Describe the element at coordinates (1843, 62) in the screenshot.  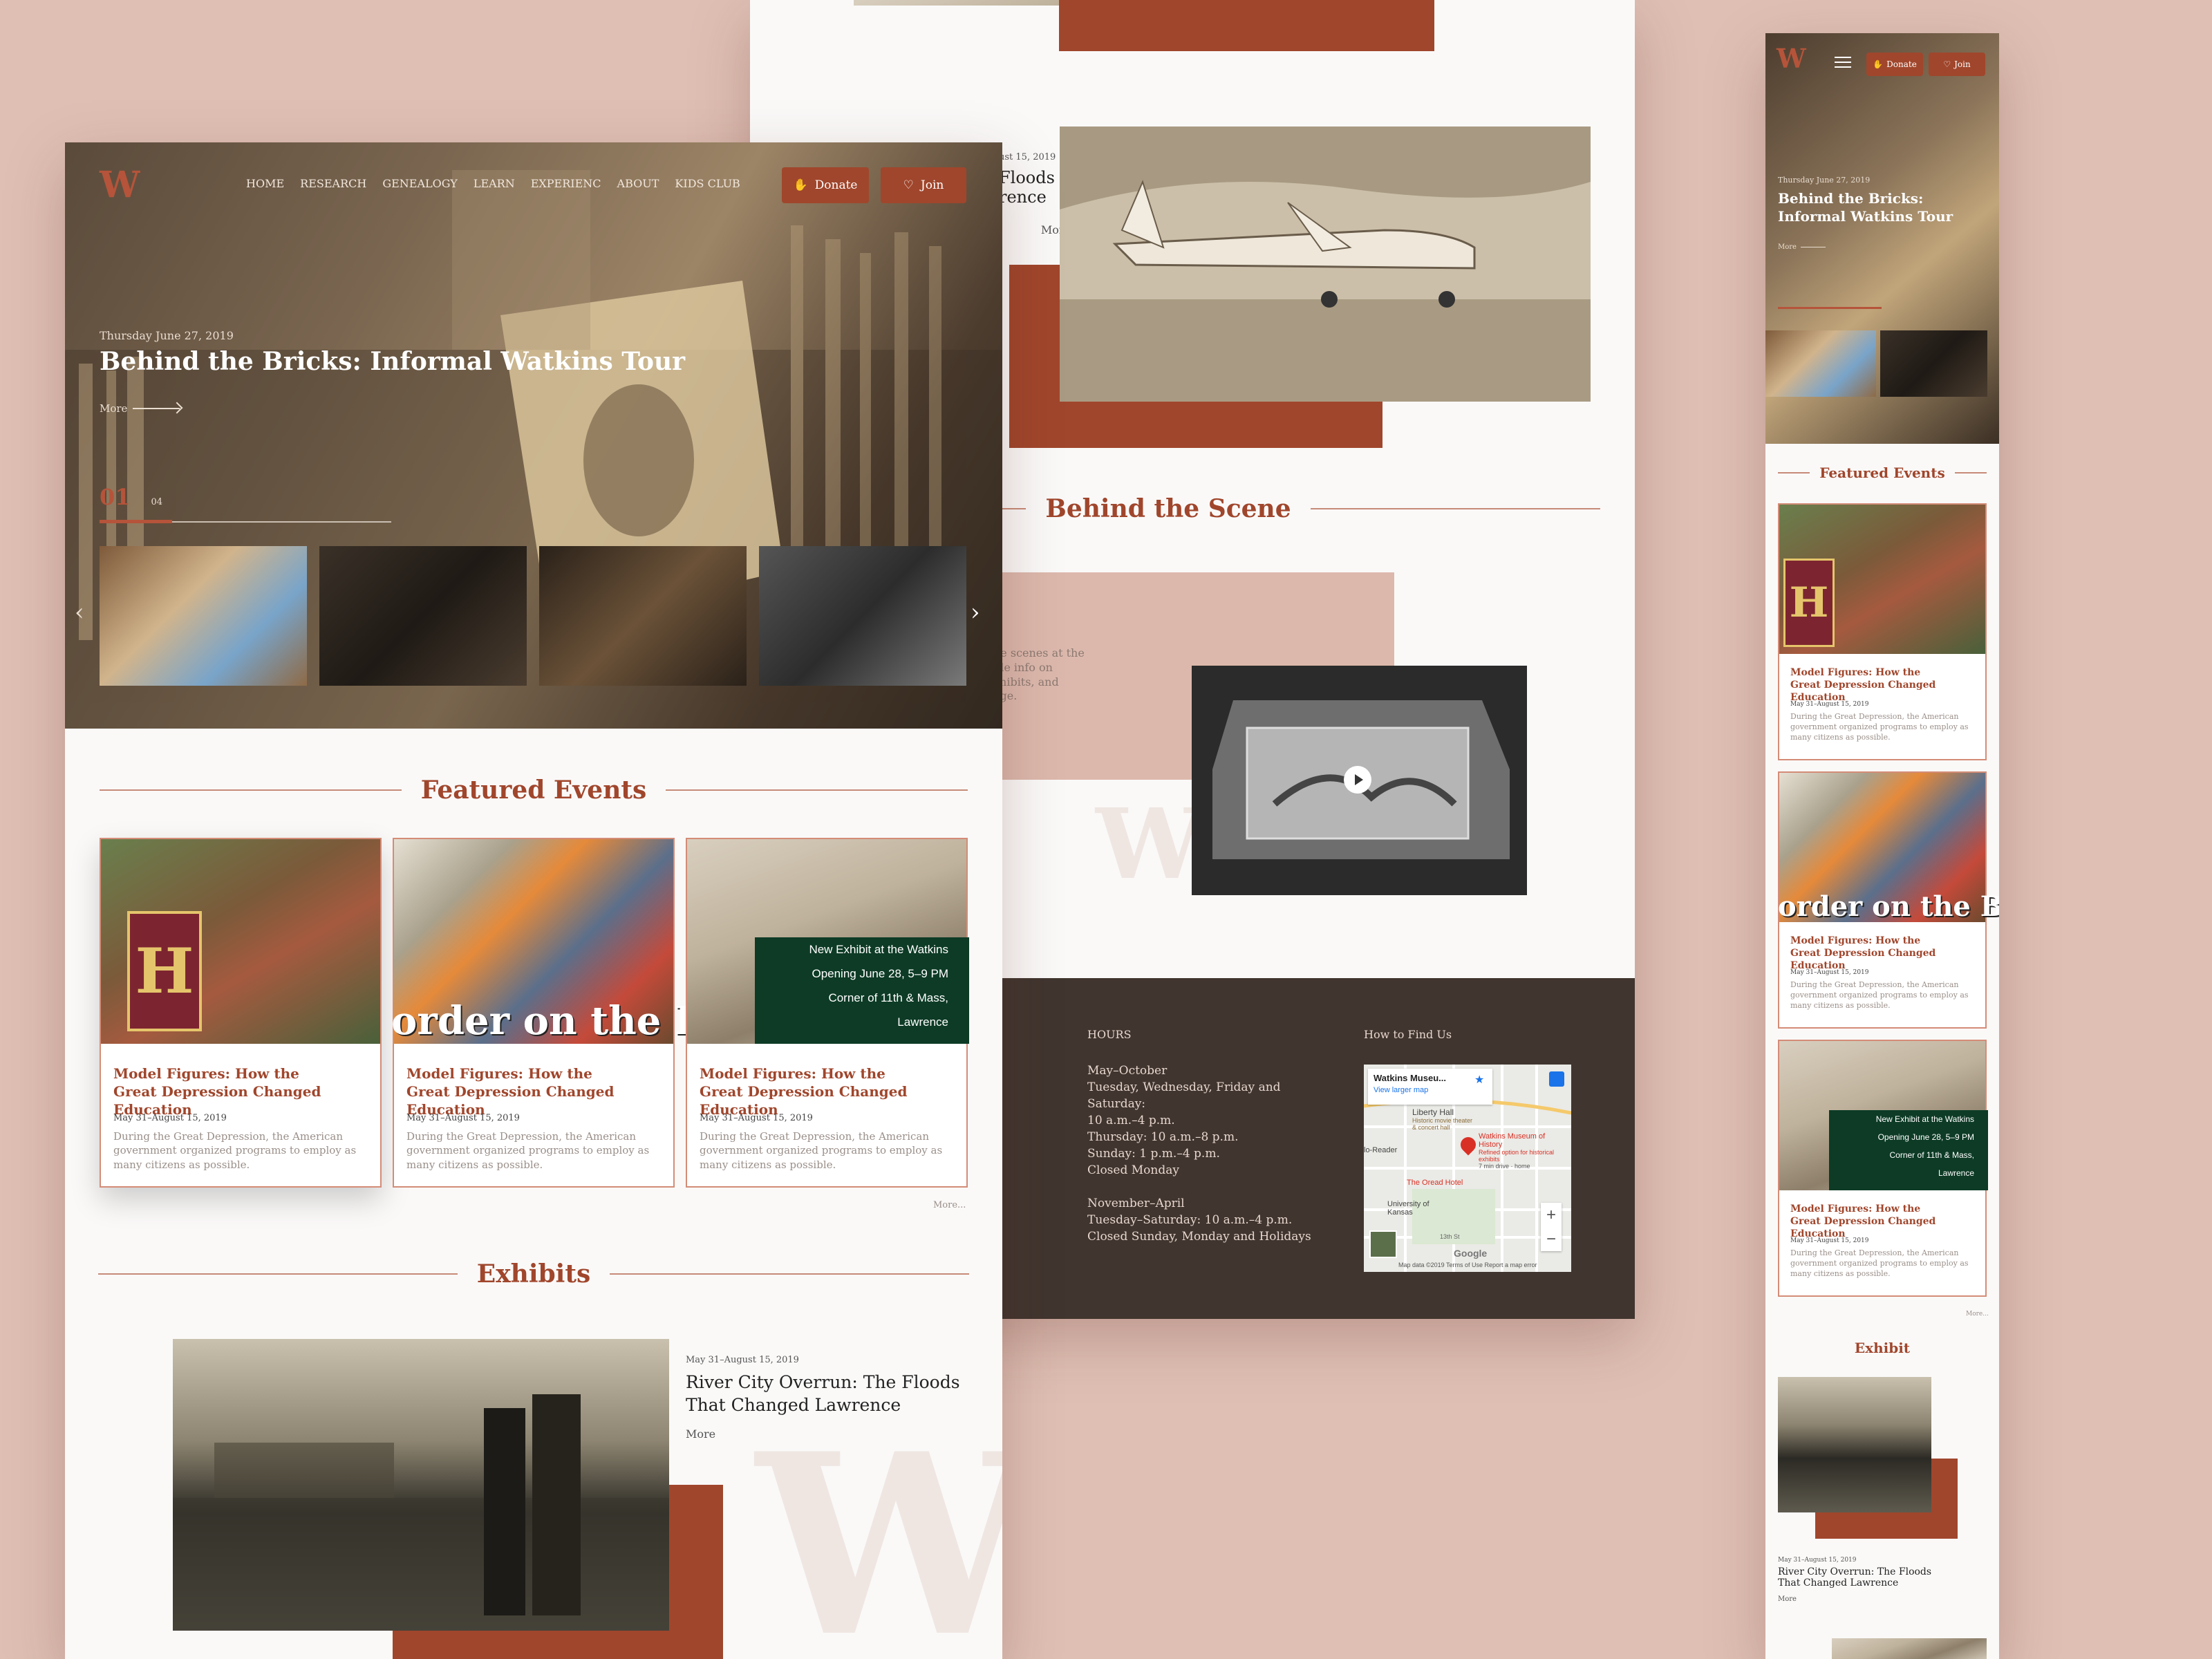
I see `hamburger-menu-icon` at that location.